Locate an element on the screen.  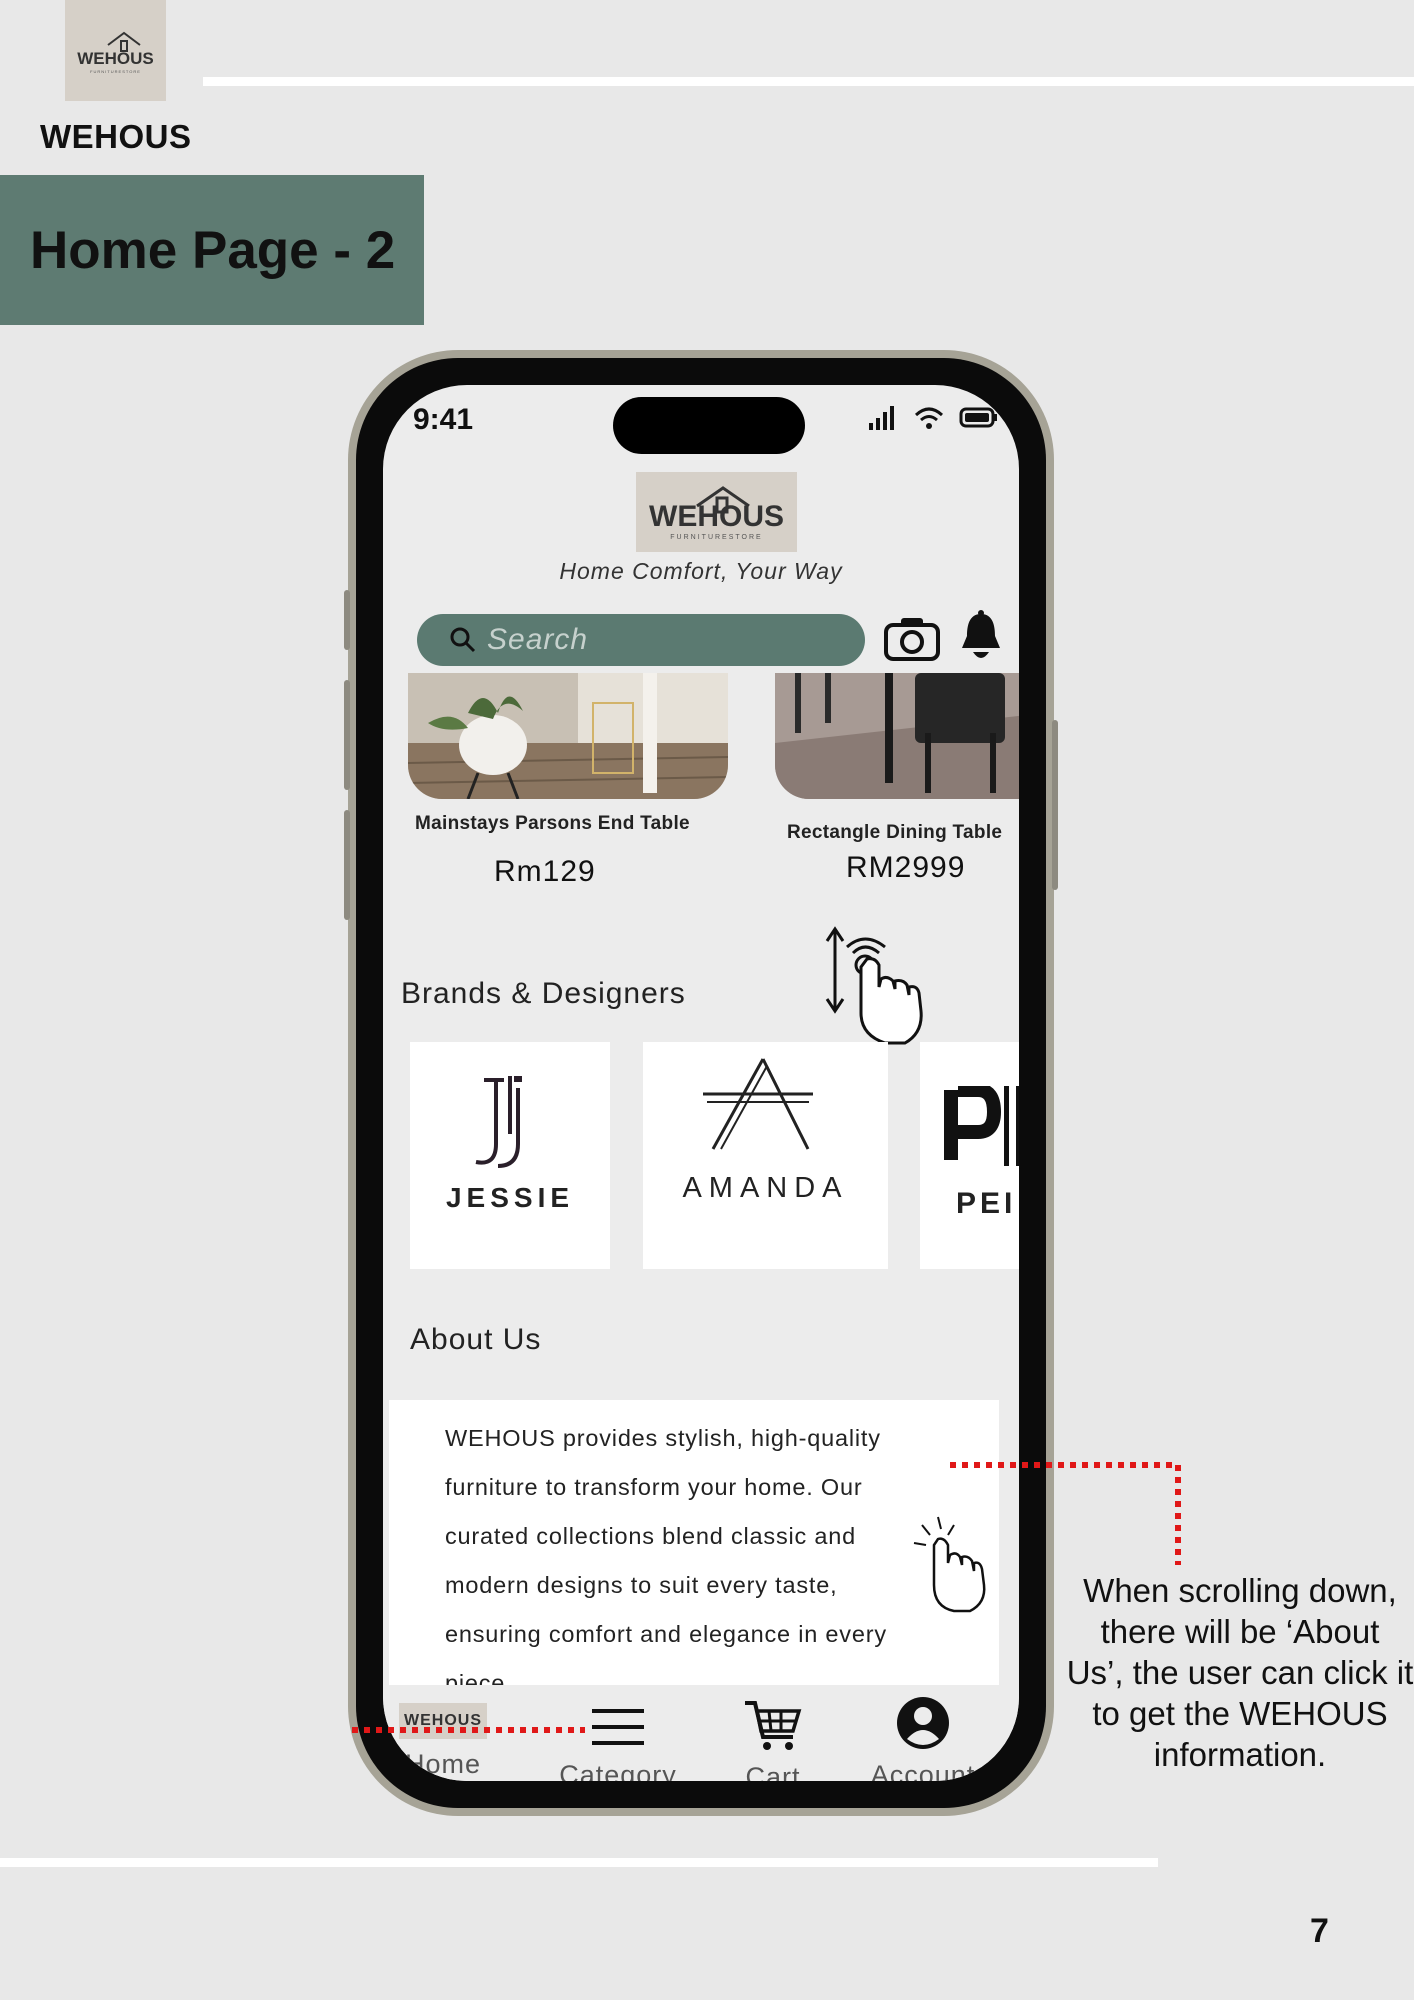
brand-card-amanda: AMANDA is located at coordinates (765, 1155).